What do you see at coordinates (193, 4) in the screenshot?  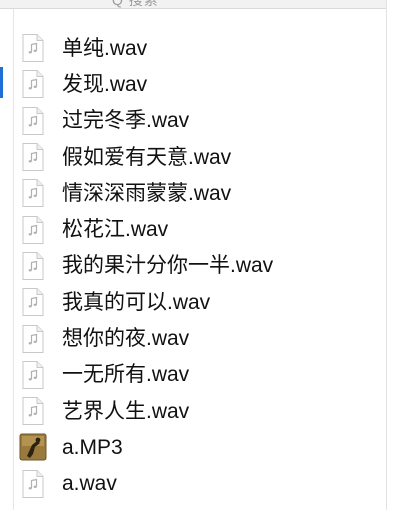 I see `search-bar: Q 搜索` at bounding box center [193, 4].